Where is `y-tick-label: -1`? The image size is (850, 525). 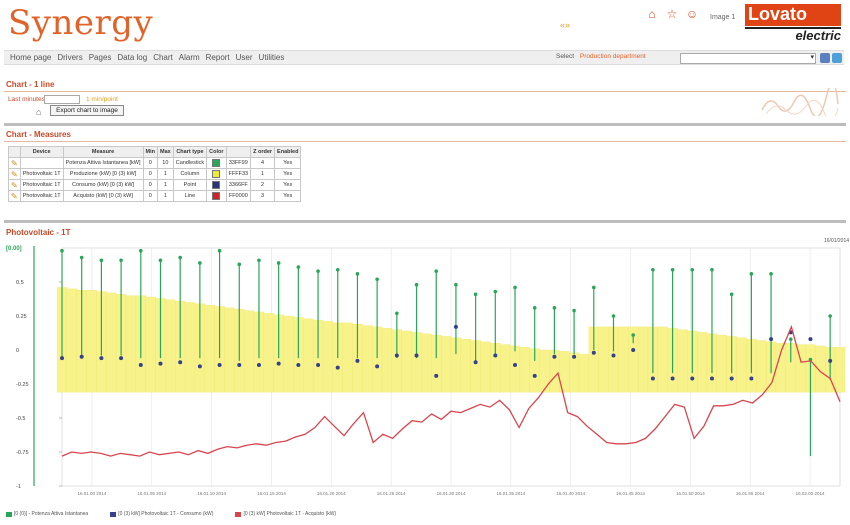
y-tick-label: -1 is located at coordinates (18, 487).